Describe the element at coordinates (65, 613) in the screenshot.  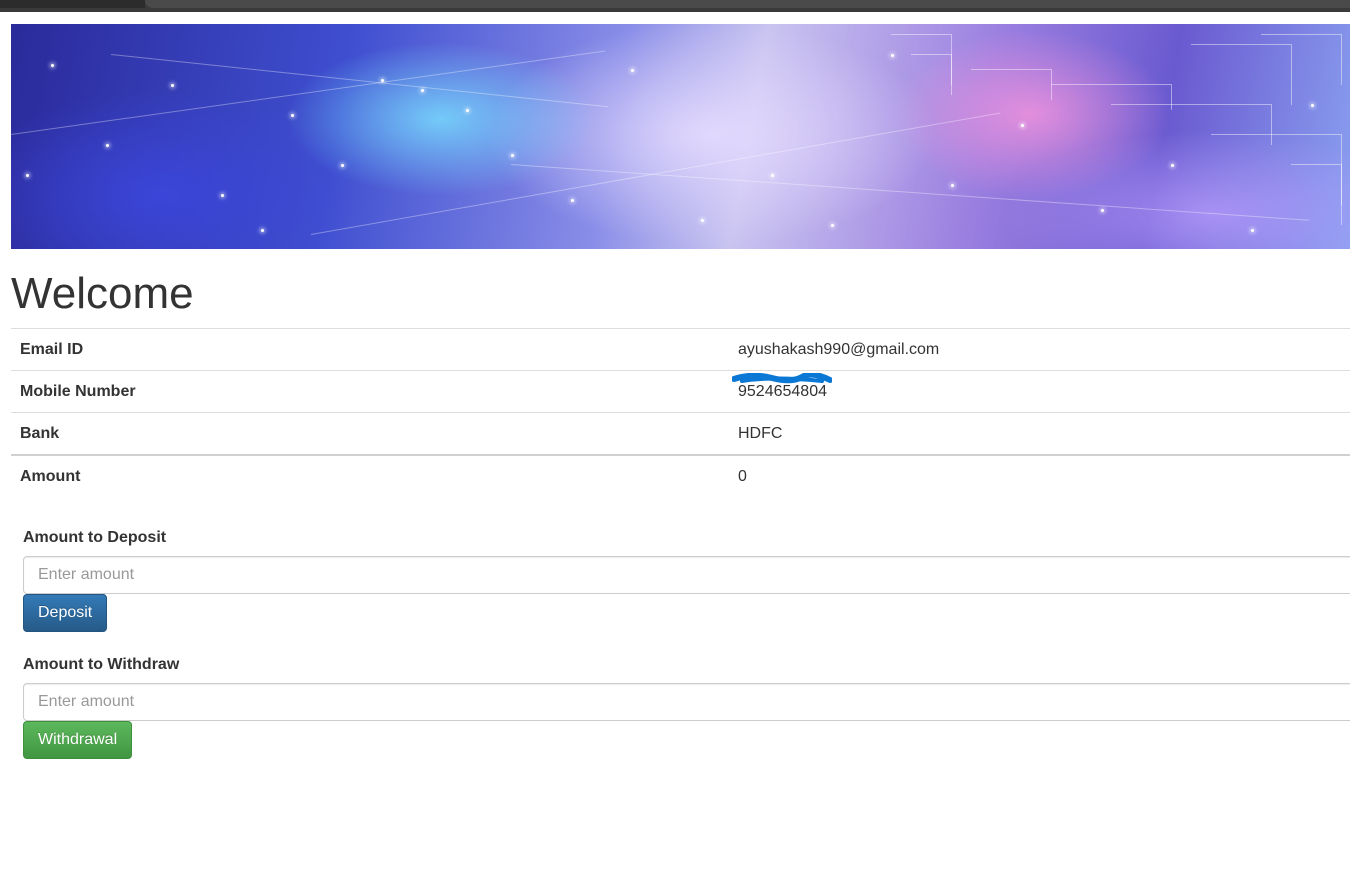
I see `deposit-button: Deposit` at that location.